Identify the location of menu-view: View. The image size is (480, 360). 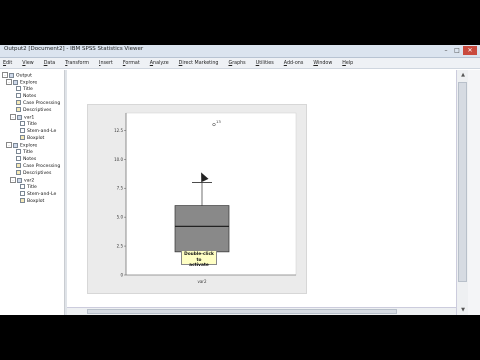
(27, 63).